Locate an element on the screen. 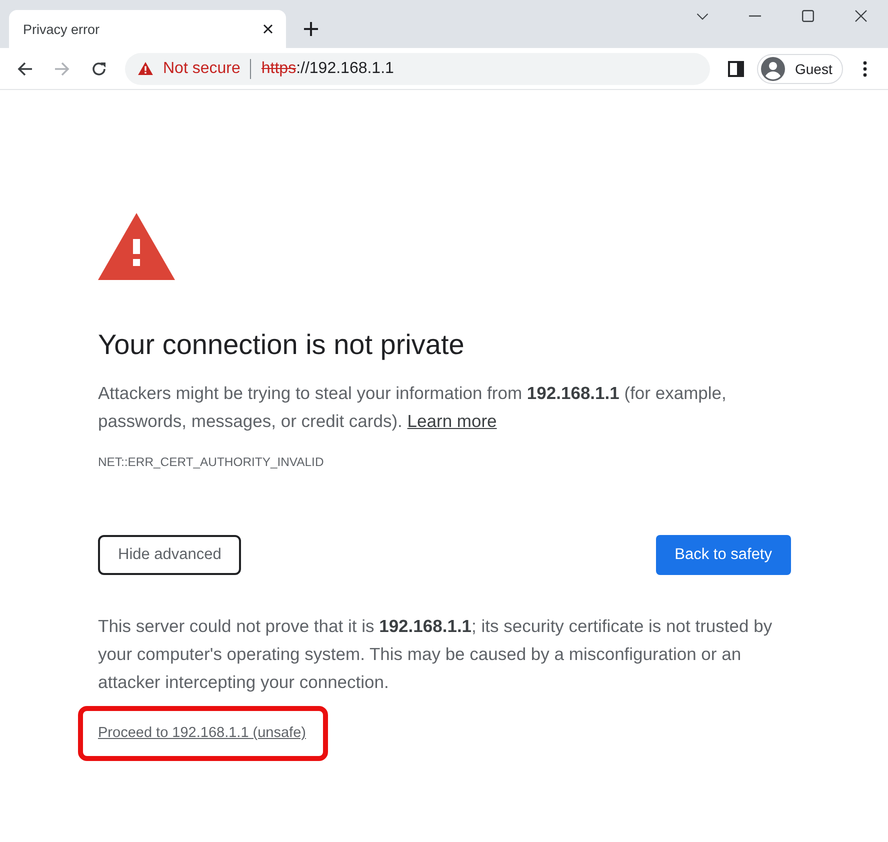 The height and width of the screenshot is (842, 888). reload-icon is located at coordinates (99, 68).